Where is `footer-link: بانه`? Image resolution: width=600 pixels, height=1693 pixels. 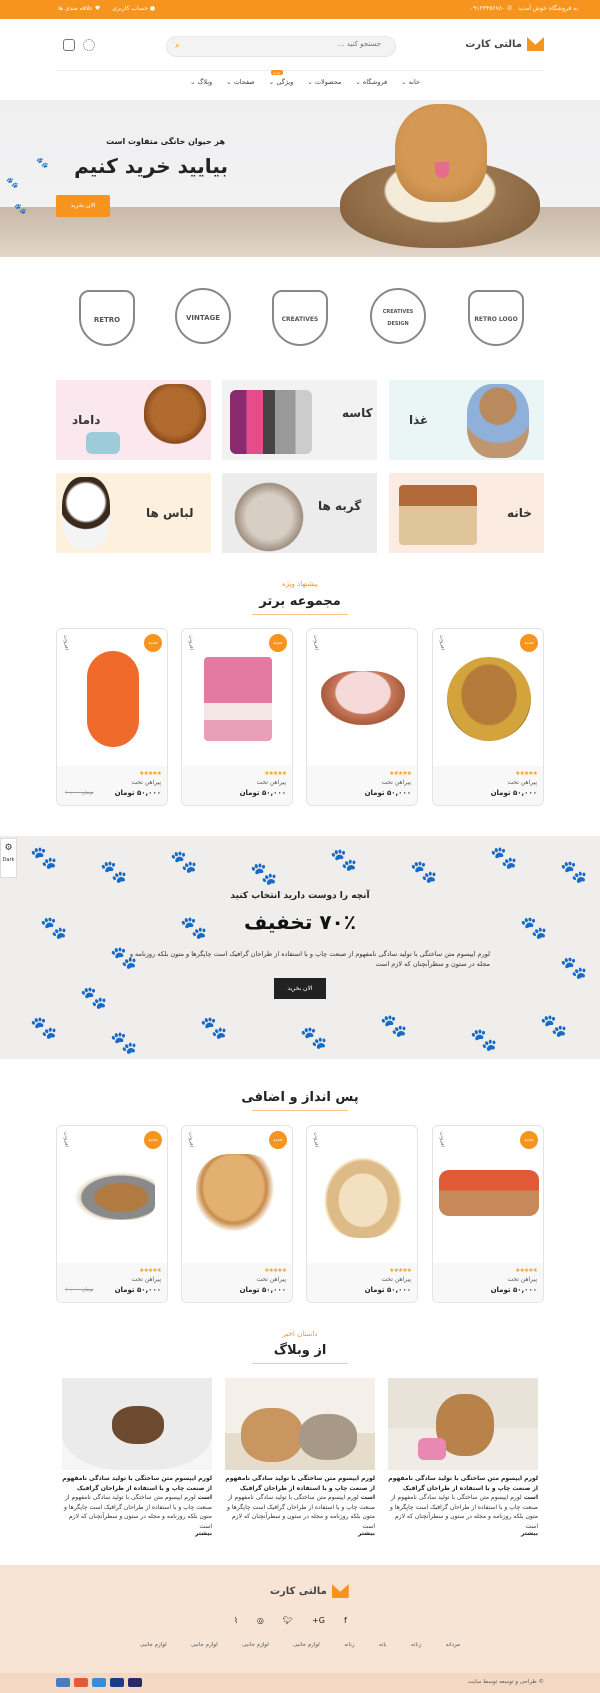
footer-link: بانه is located at coordinates (383, 1645).